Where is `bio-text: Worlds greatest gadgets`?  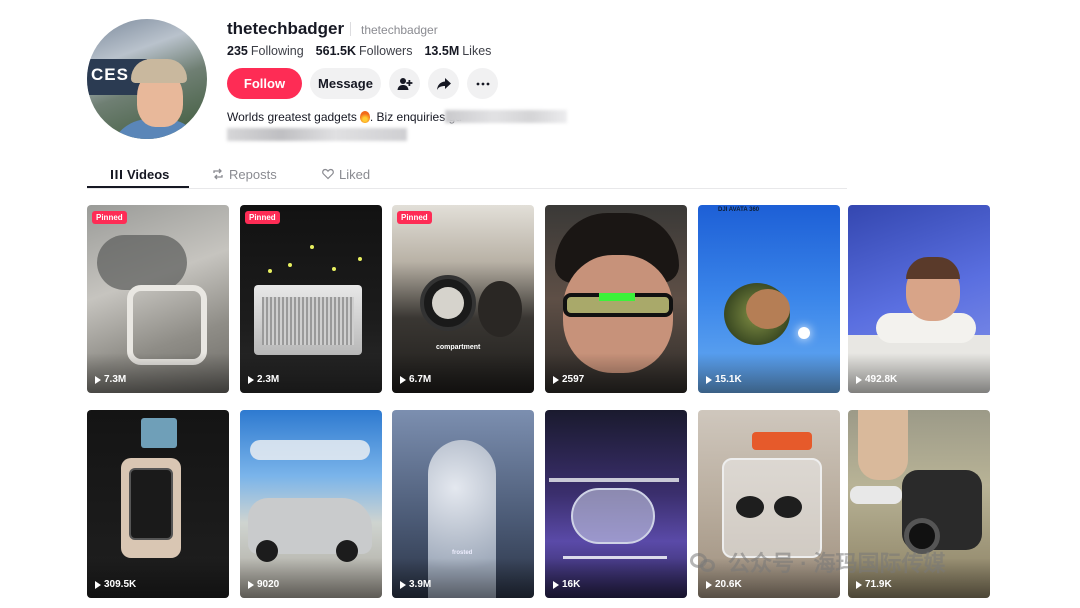 bio-text: Worlds greatest gadgets is located at coordinates (292, 117).